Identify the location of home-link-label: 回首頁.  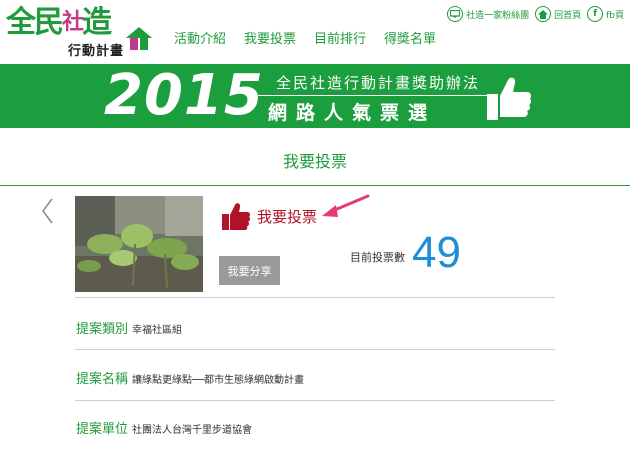
(568, 15).